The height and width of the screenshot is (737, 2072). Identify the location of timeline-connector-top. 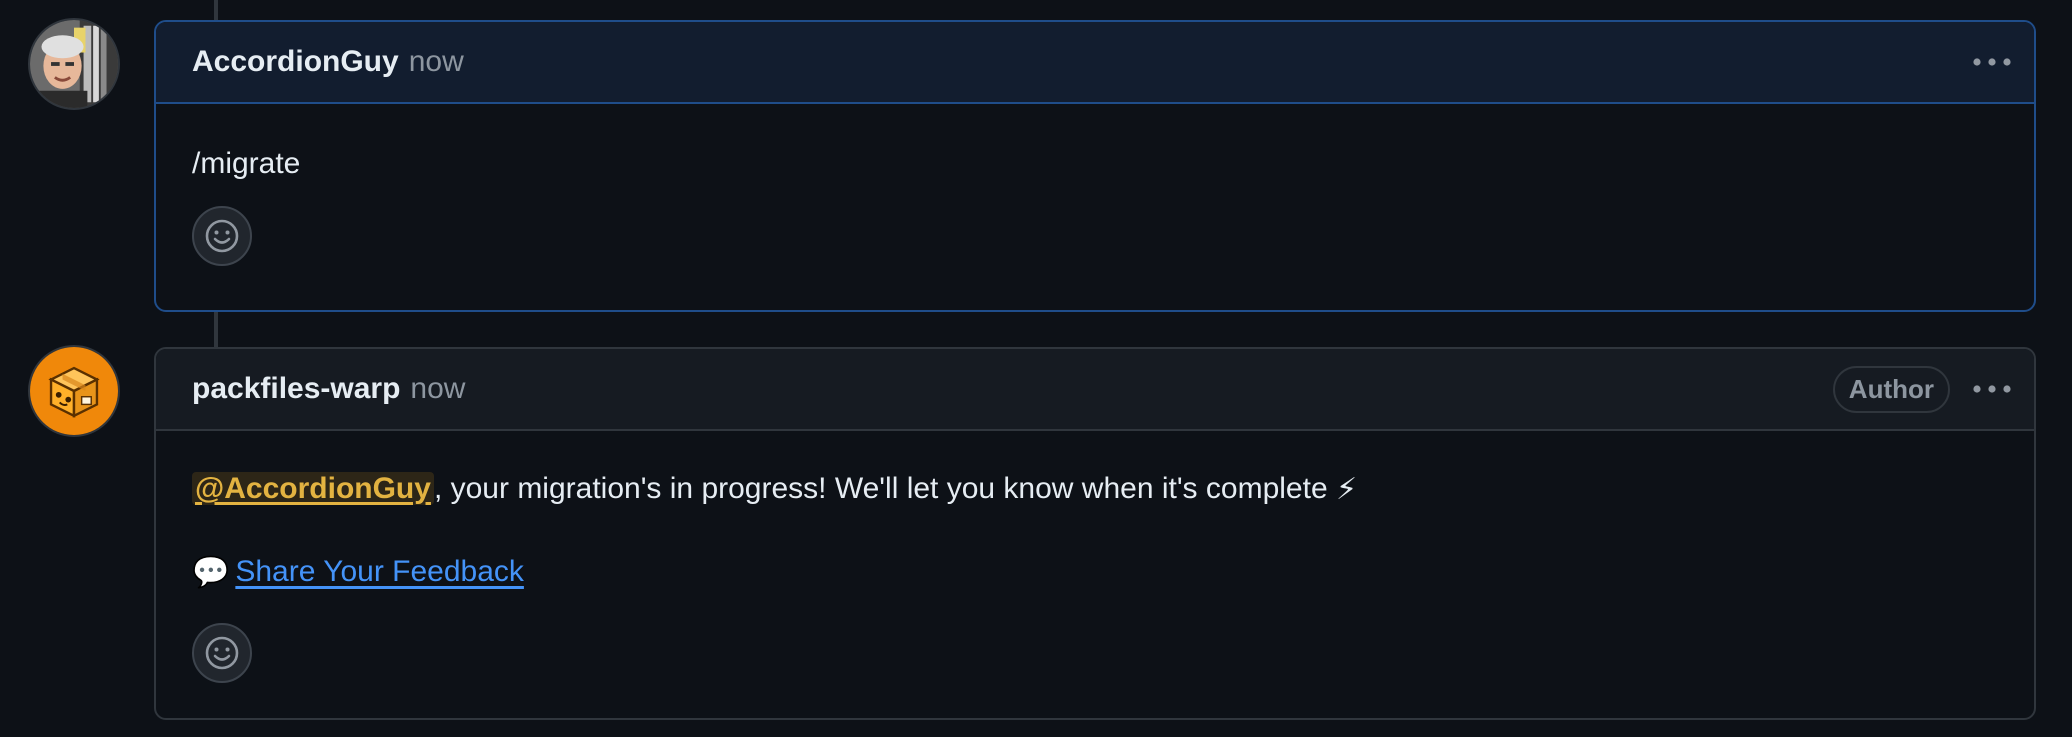
(216, 10).